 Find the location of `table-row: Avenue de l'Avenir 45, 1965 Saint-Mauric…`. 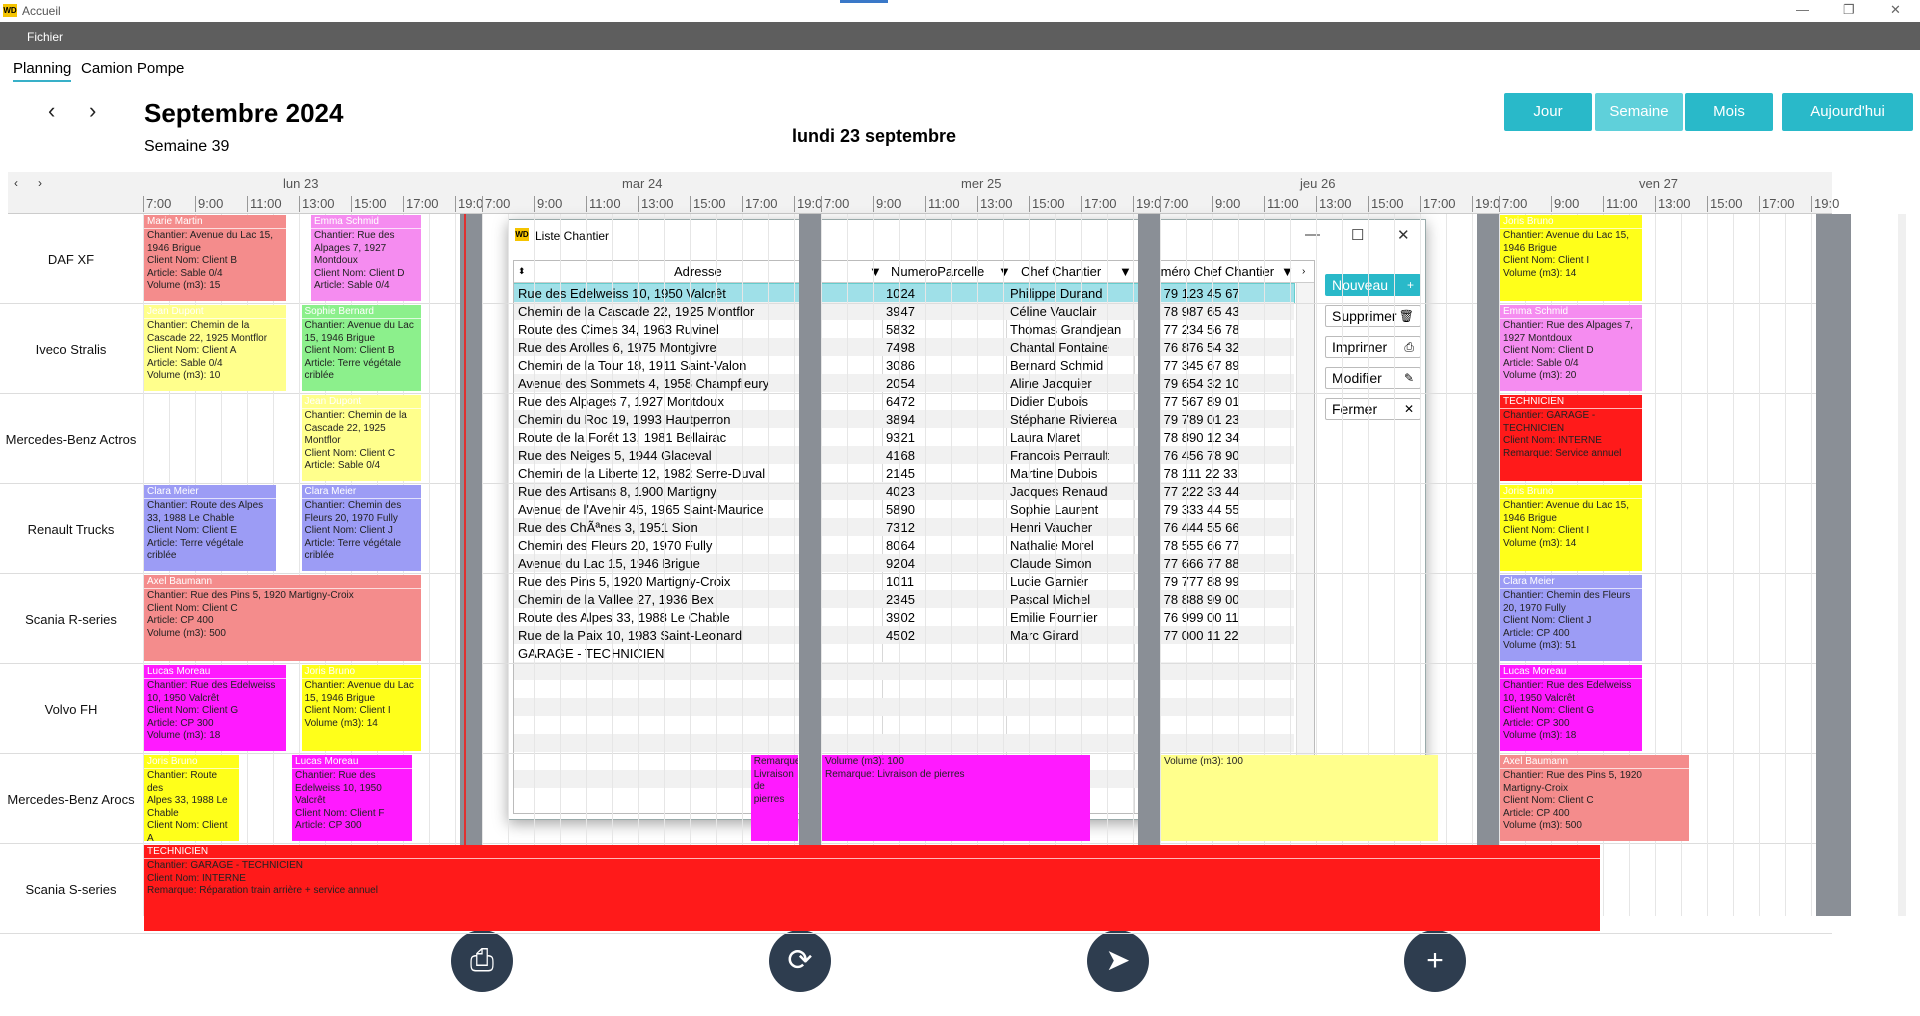

table-row: Avenue de l'Avenir 45, 1965 Saint-Mauric… is located at coordinates (904, 509).